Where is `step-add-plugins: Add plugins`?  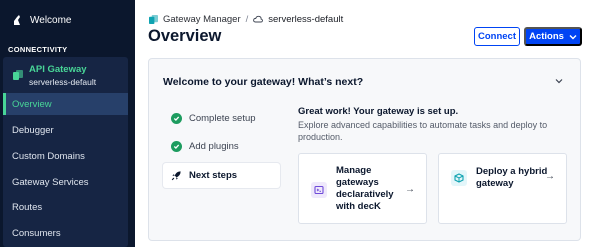
step-add-plugins: Add plugins is located at coordinates (221, 146).